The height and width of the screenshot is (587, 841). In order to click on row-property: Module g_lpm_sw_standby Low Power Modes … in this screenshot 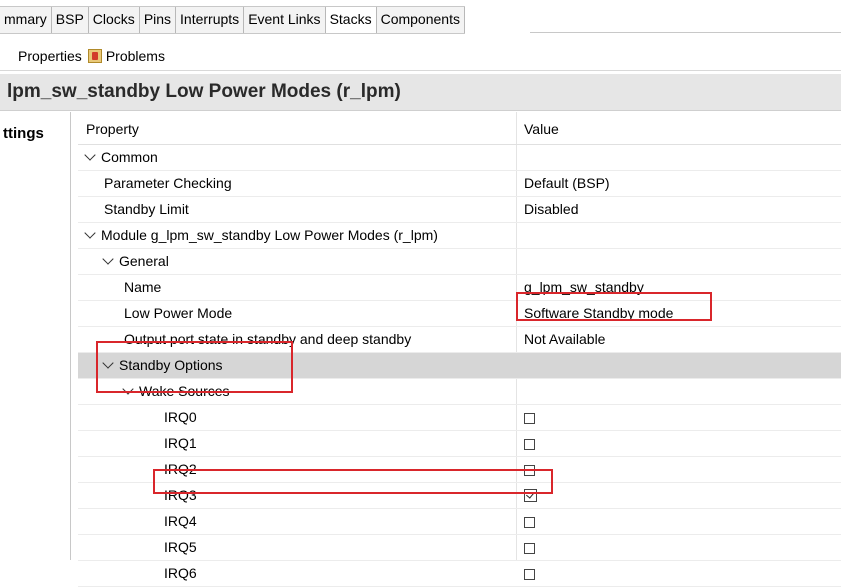, I will do `click(261, 235)`.